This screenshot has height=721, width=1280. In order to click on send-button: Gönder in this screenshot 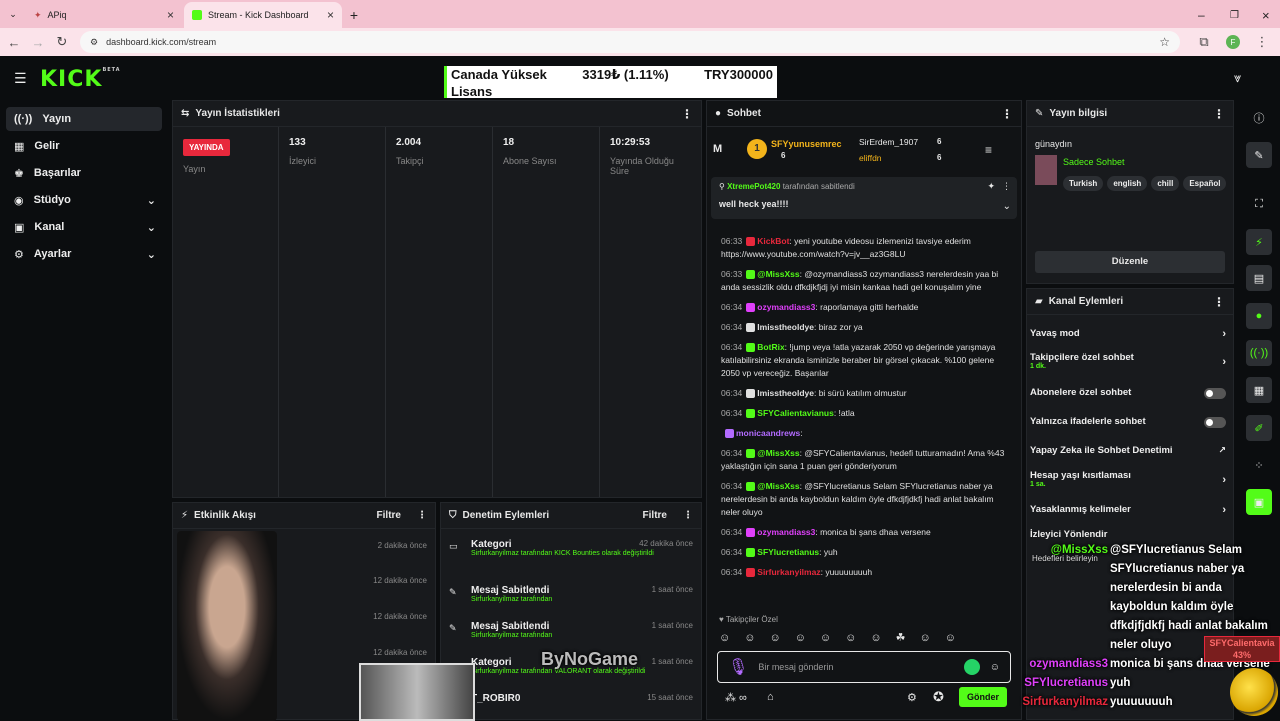, I will do `click(983, 697)`.